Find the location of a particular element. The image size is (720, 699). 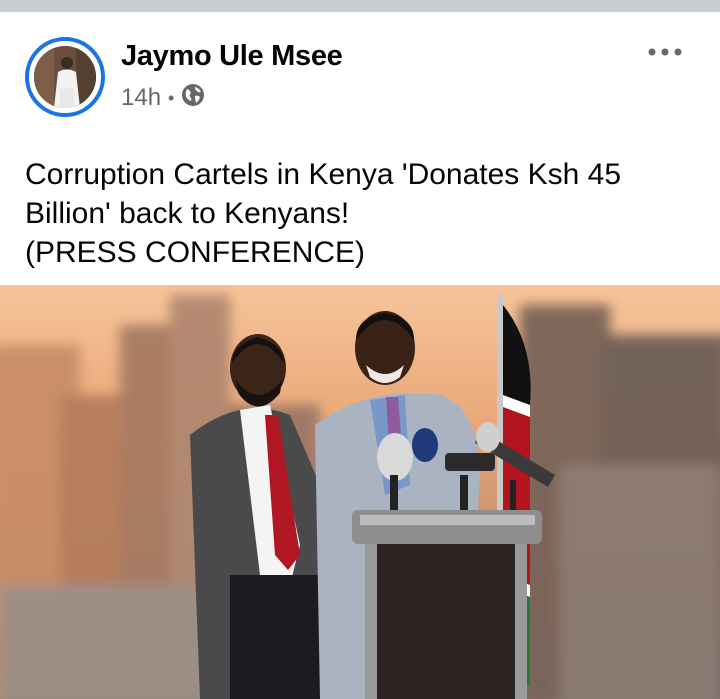

more-options-button is located at coordinates (665, 52).